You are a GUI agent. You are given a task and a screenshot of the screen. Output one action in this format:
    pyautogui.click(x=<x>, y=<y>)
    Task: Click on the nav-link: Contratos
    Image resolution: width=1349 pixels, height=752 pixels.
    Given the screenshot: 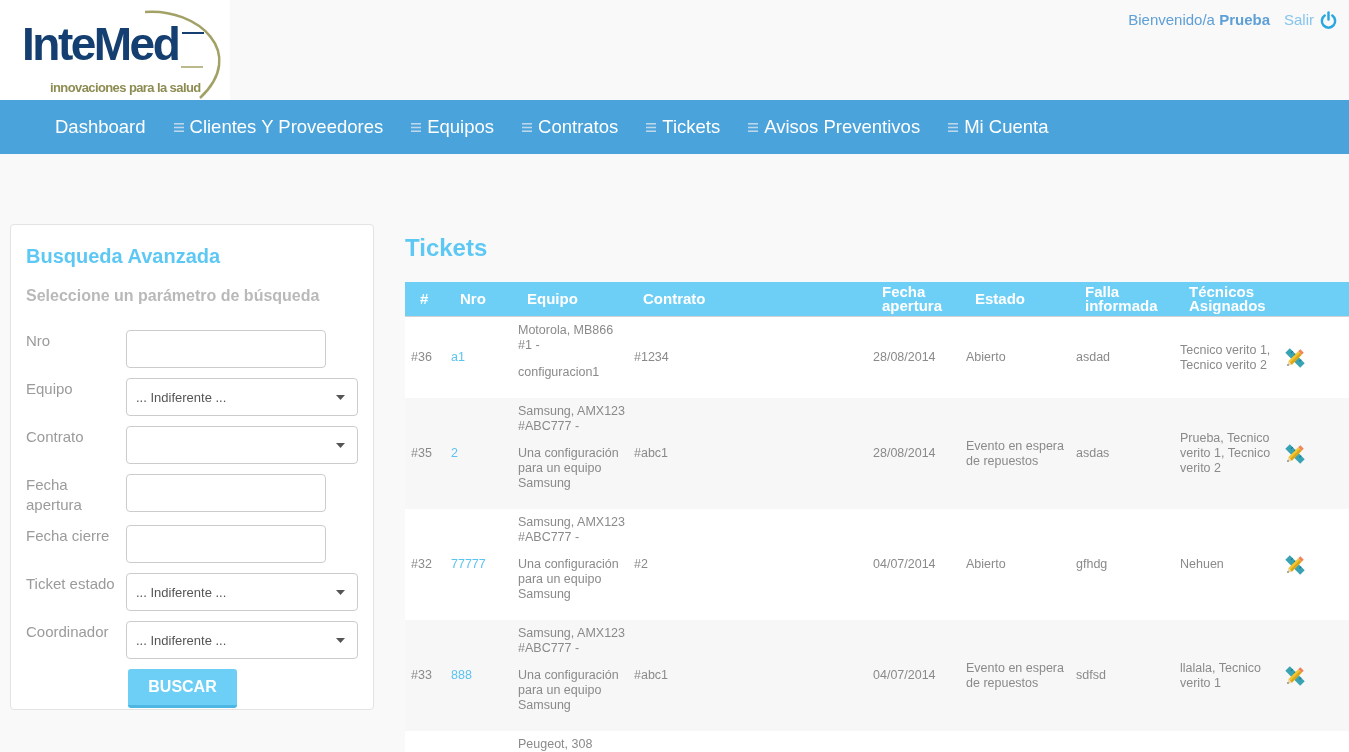 What is the action you would take?
    pyautogui.click(x=570, y=127)
    